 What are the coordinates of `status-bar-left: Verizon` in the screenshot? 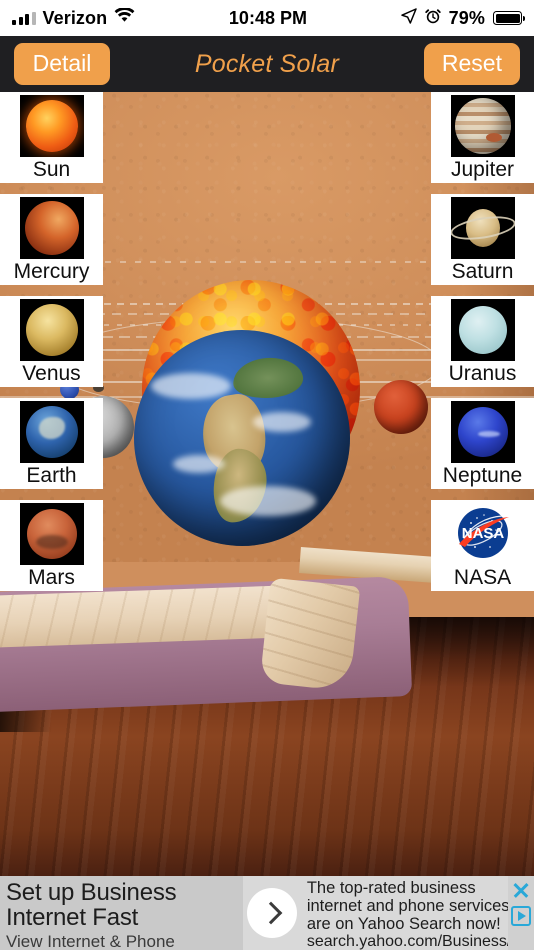 It's located at (73, 18).